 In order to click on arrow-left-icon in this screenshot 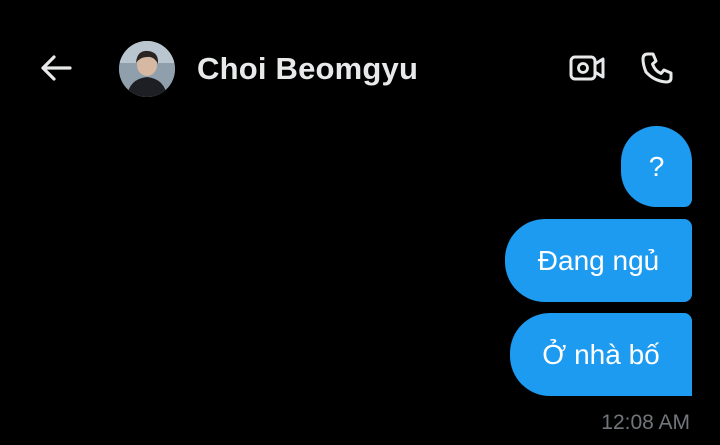, I will do `click(56, 68)`.